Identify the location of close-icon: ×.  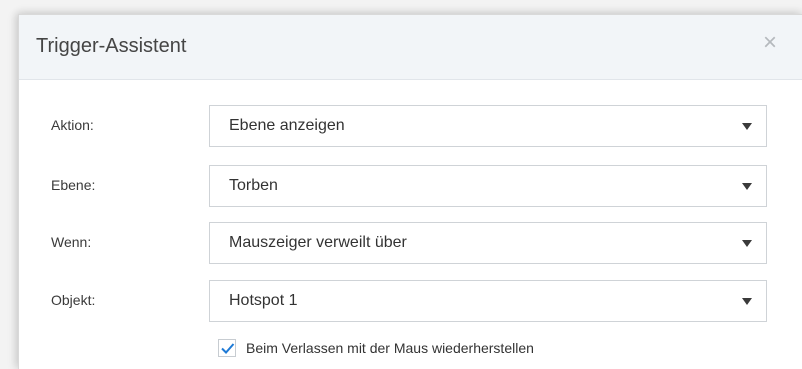
(770, 43).